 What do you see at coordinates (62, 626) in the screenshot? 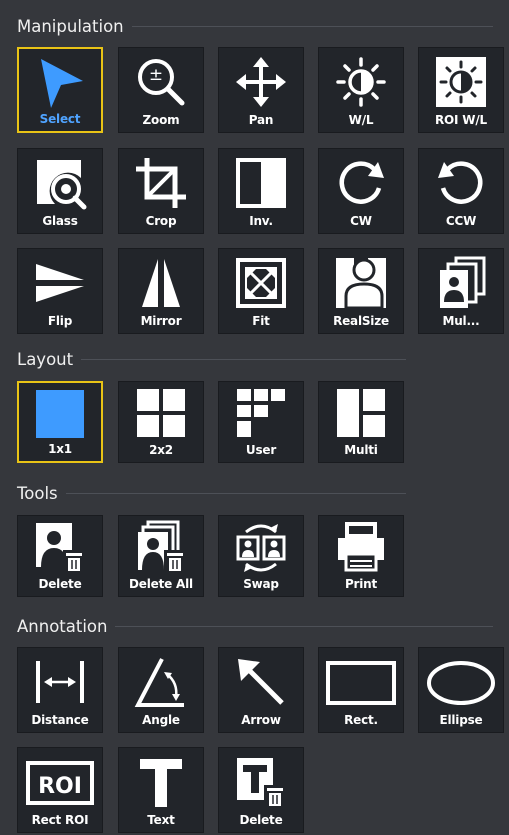
I see `section-title: Annotation` at bounding box center [62, 626].